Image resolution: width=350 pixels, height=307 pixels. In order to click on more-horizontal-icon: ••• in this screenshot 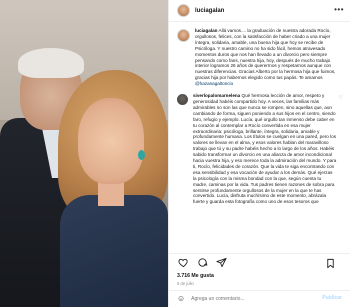, I will do `click(339, 10)`.